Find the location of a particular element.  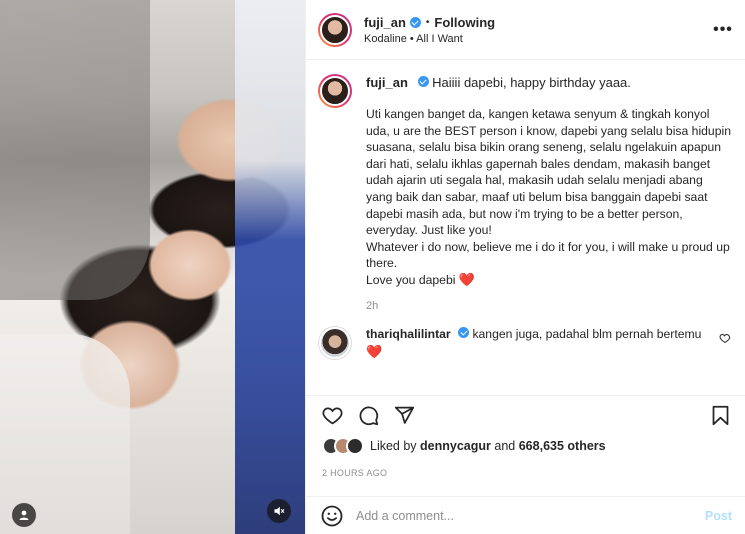

following-button: Following is located at coordinates (464, 22).